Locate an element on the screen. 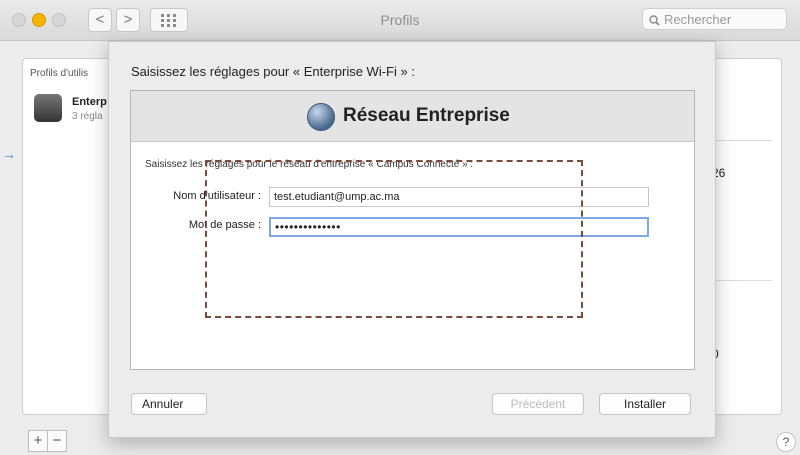 This screenshot has width=800, height=455. search-field: Rechercher is located at coordinates (714, 19).